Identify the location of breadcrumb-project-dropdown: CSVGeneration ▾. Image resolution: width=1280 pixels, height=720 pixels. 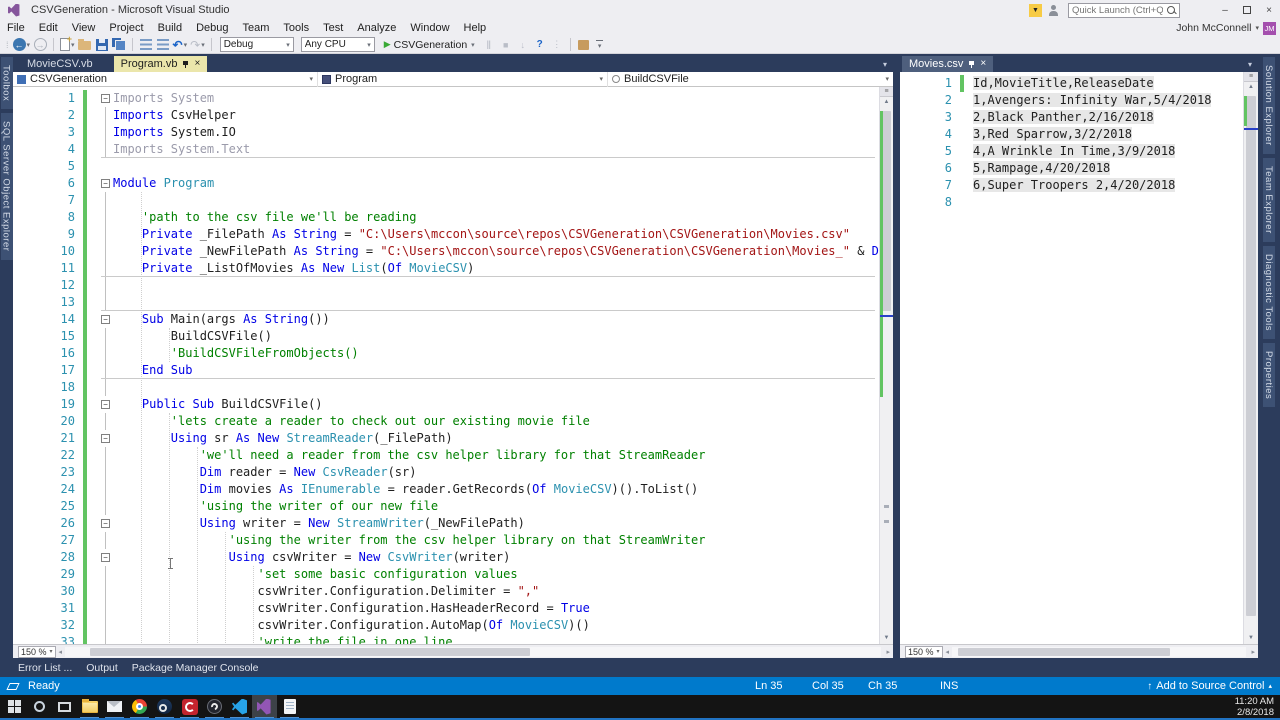
(165, 79).